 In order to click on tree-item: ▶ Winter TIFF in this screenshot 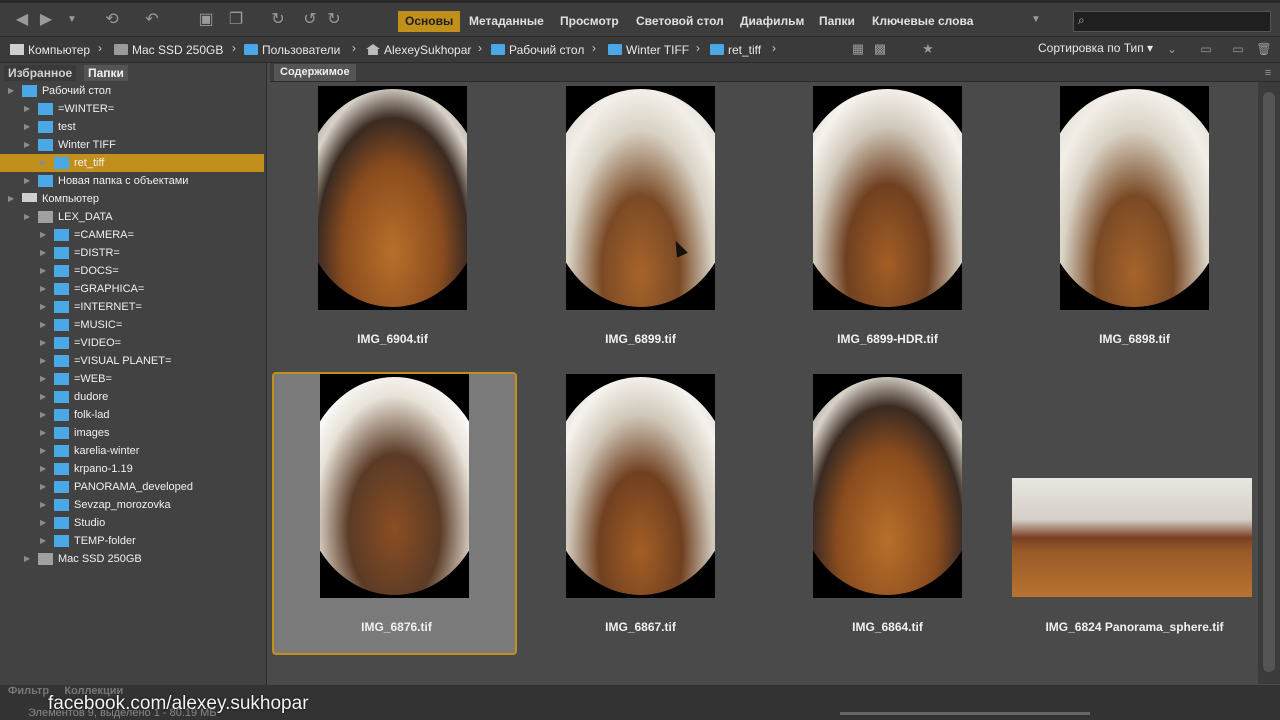, I will do `click(132, 145)`.